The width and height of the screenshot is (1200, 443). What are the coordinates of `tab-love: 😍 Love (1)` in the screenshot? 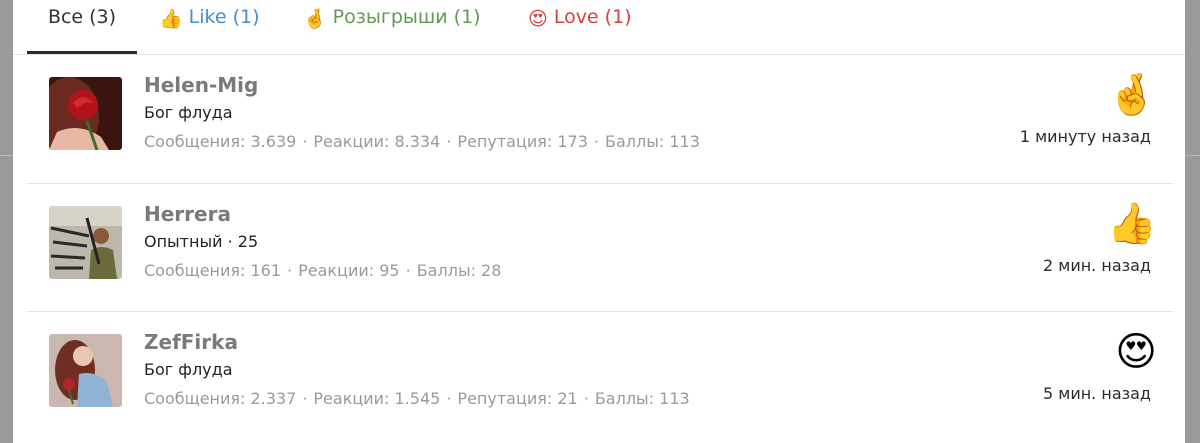 It's located at (580, 27).